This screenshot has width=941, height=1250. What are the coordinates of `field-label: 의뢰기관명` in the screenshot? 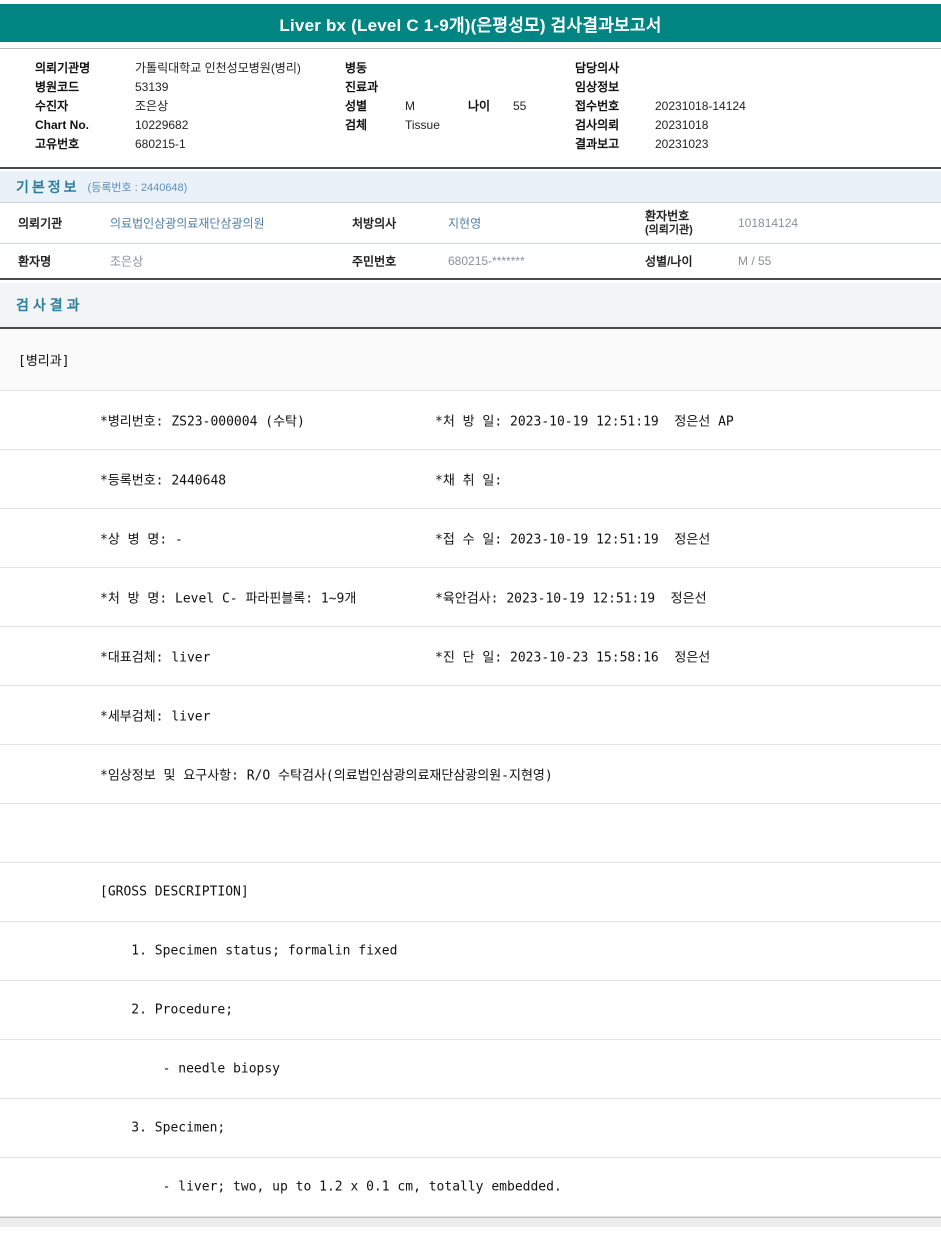 It's located at (63, 68).